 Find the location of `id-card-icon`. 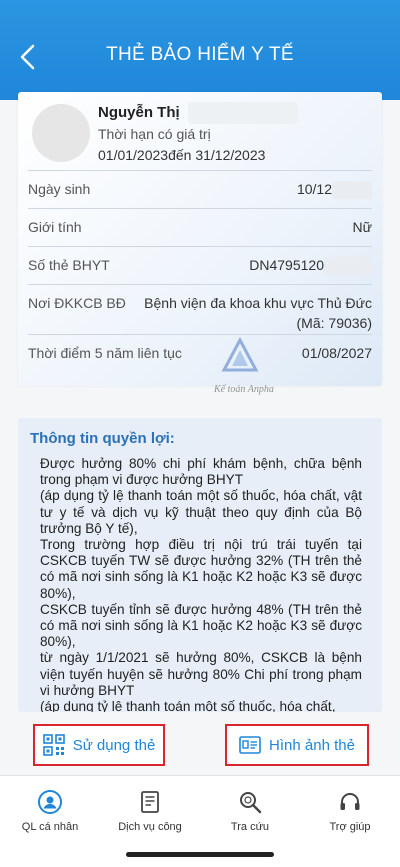

id-card-icon is located at coordinates (250, 745).